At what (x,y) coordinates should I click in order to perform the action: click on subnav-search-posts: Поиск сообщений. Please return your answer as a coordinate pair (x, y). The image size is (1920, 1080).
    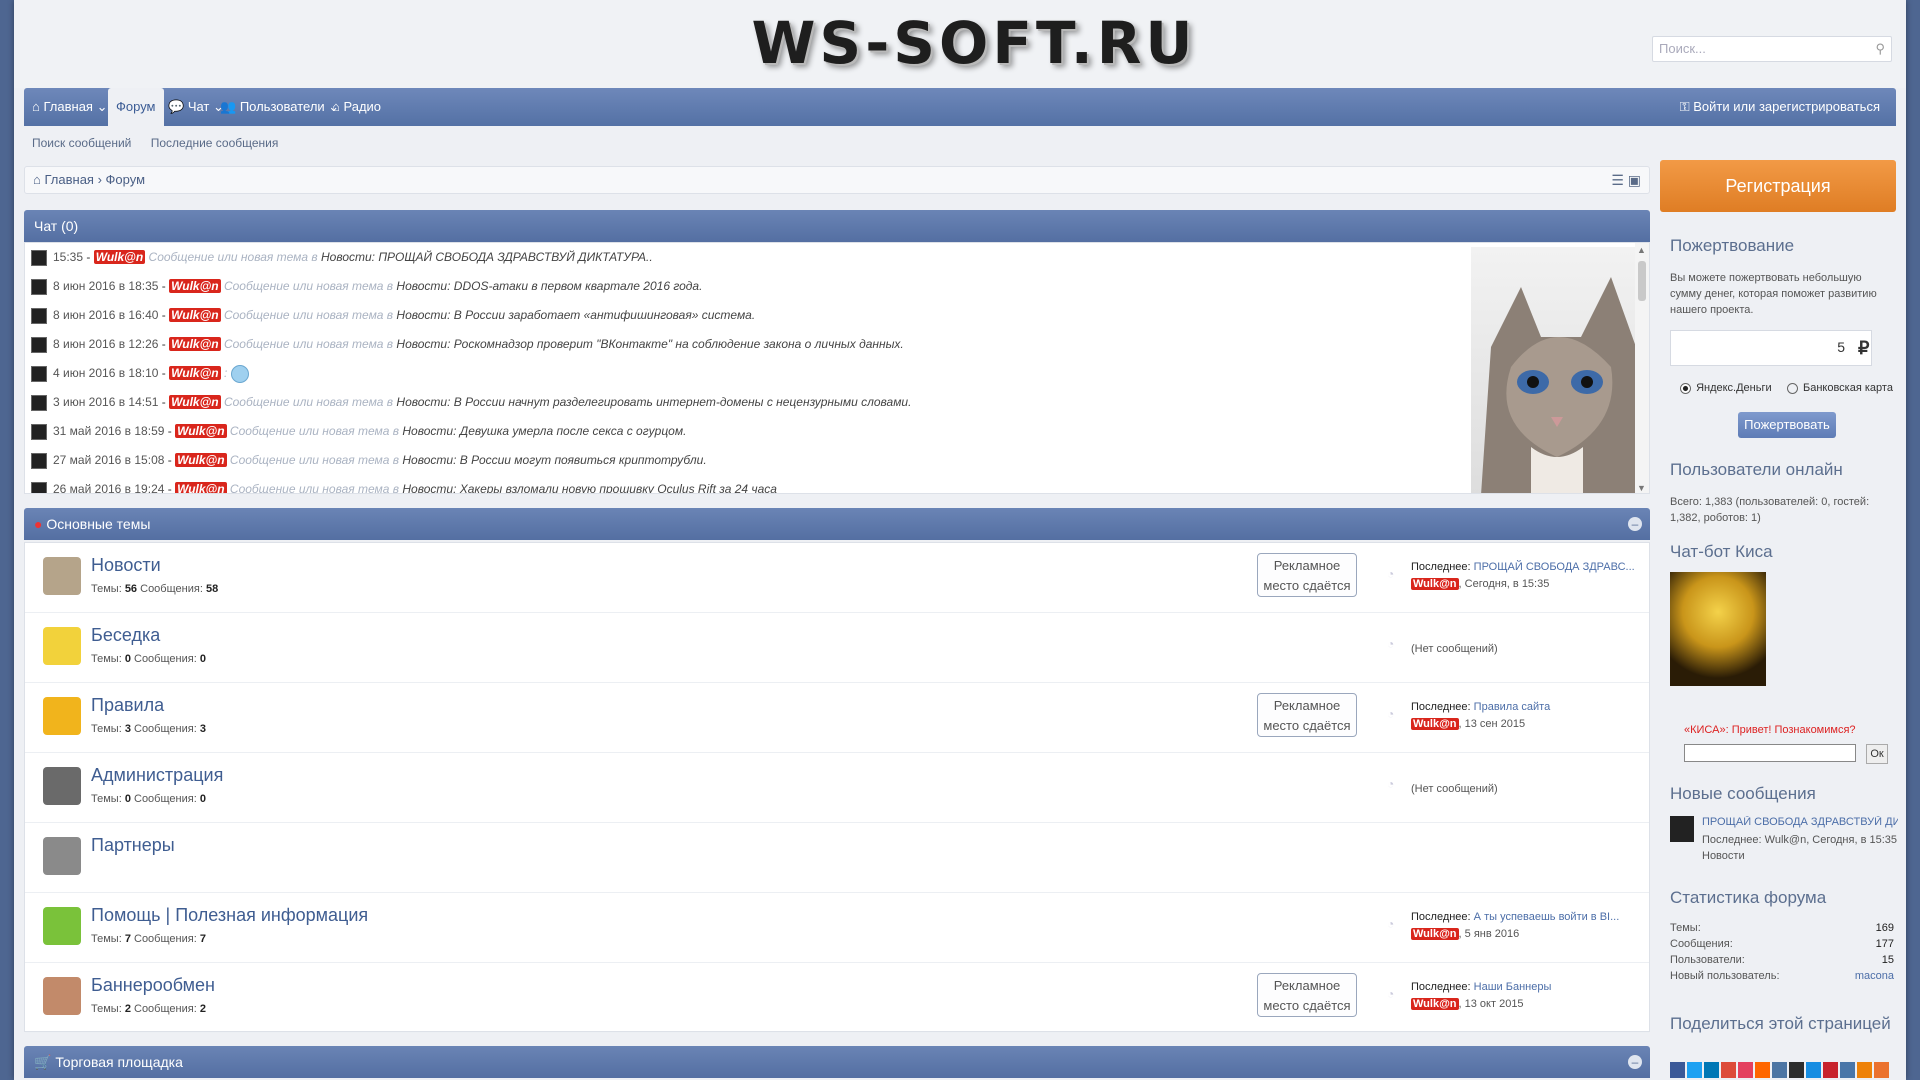
    Looking at the image, I should click on (81, 143).